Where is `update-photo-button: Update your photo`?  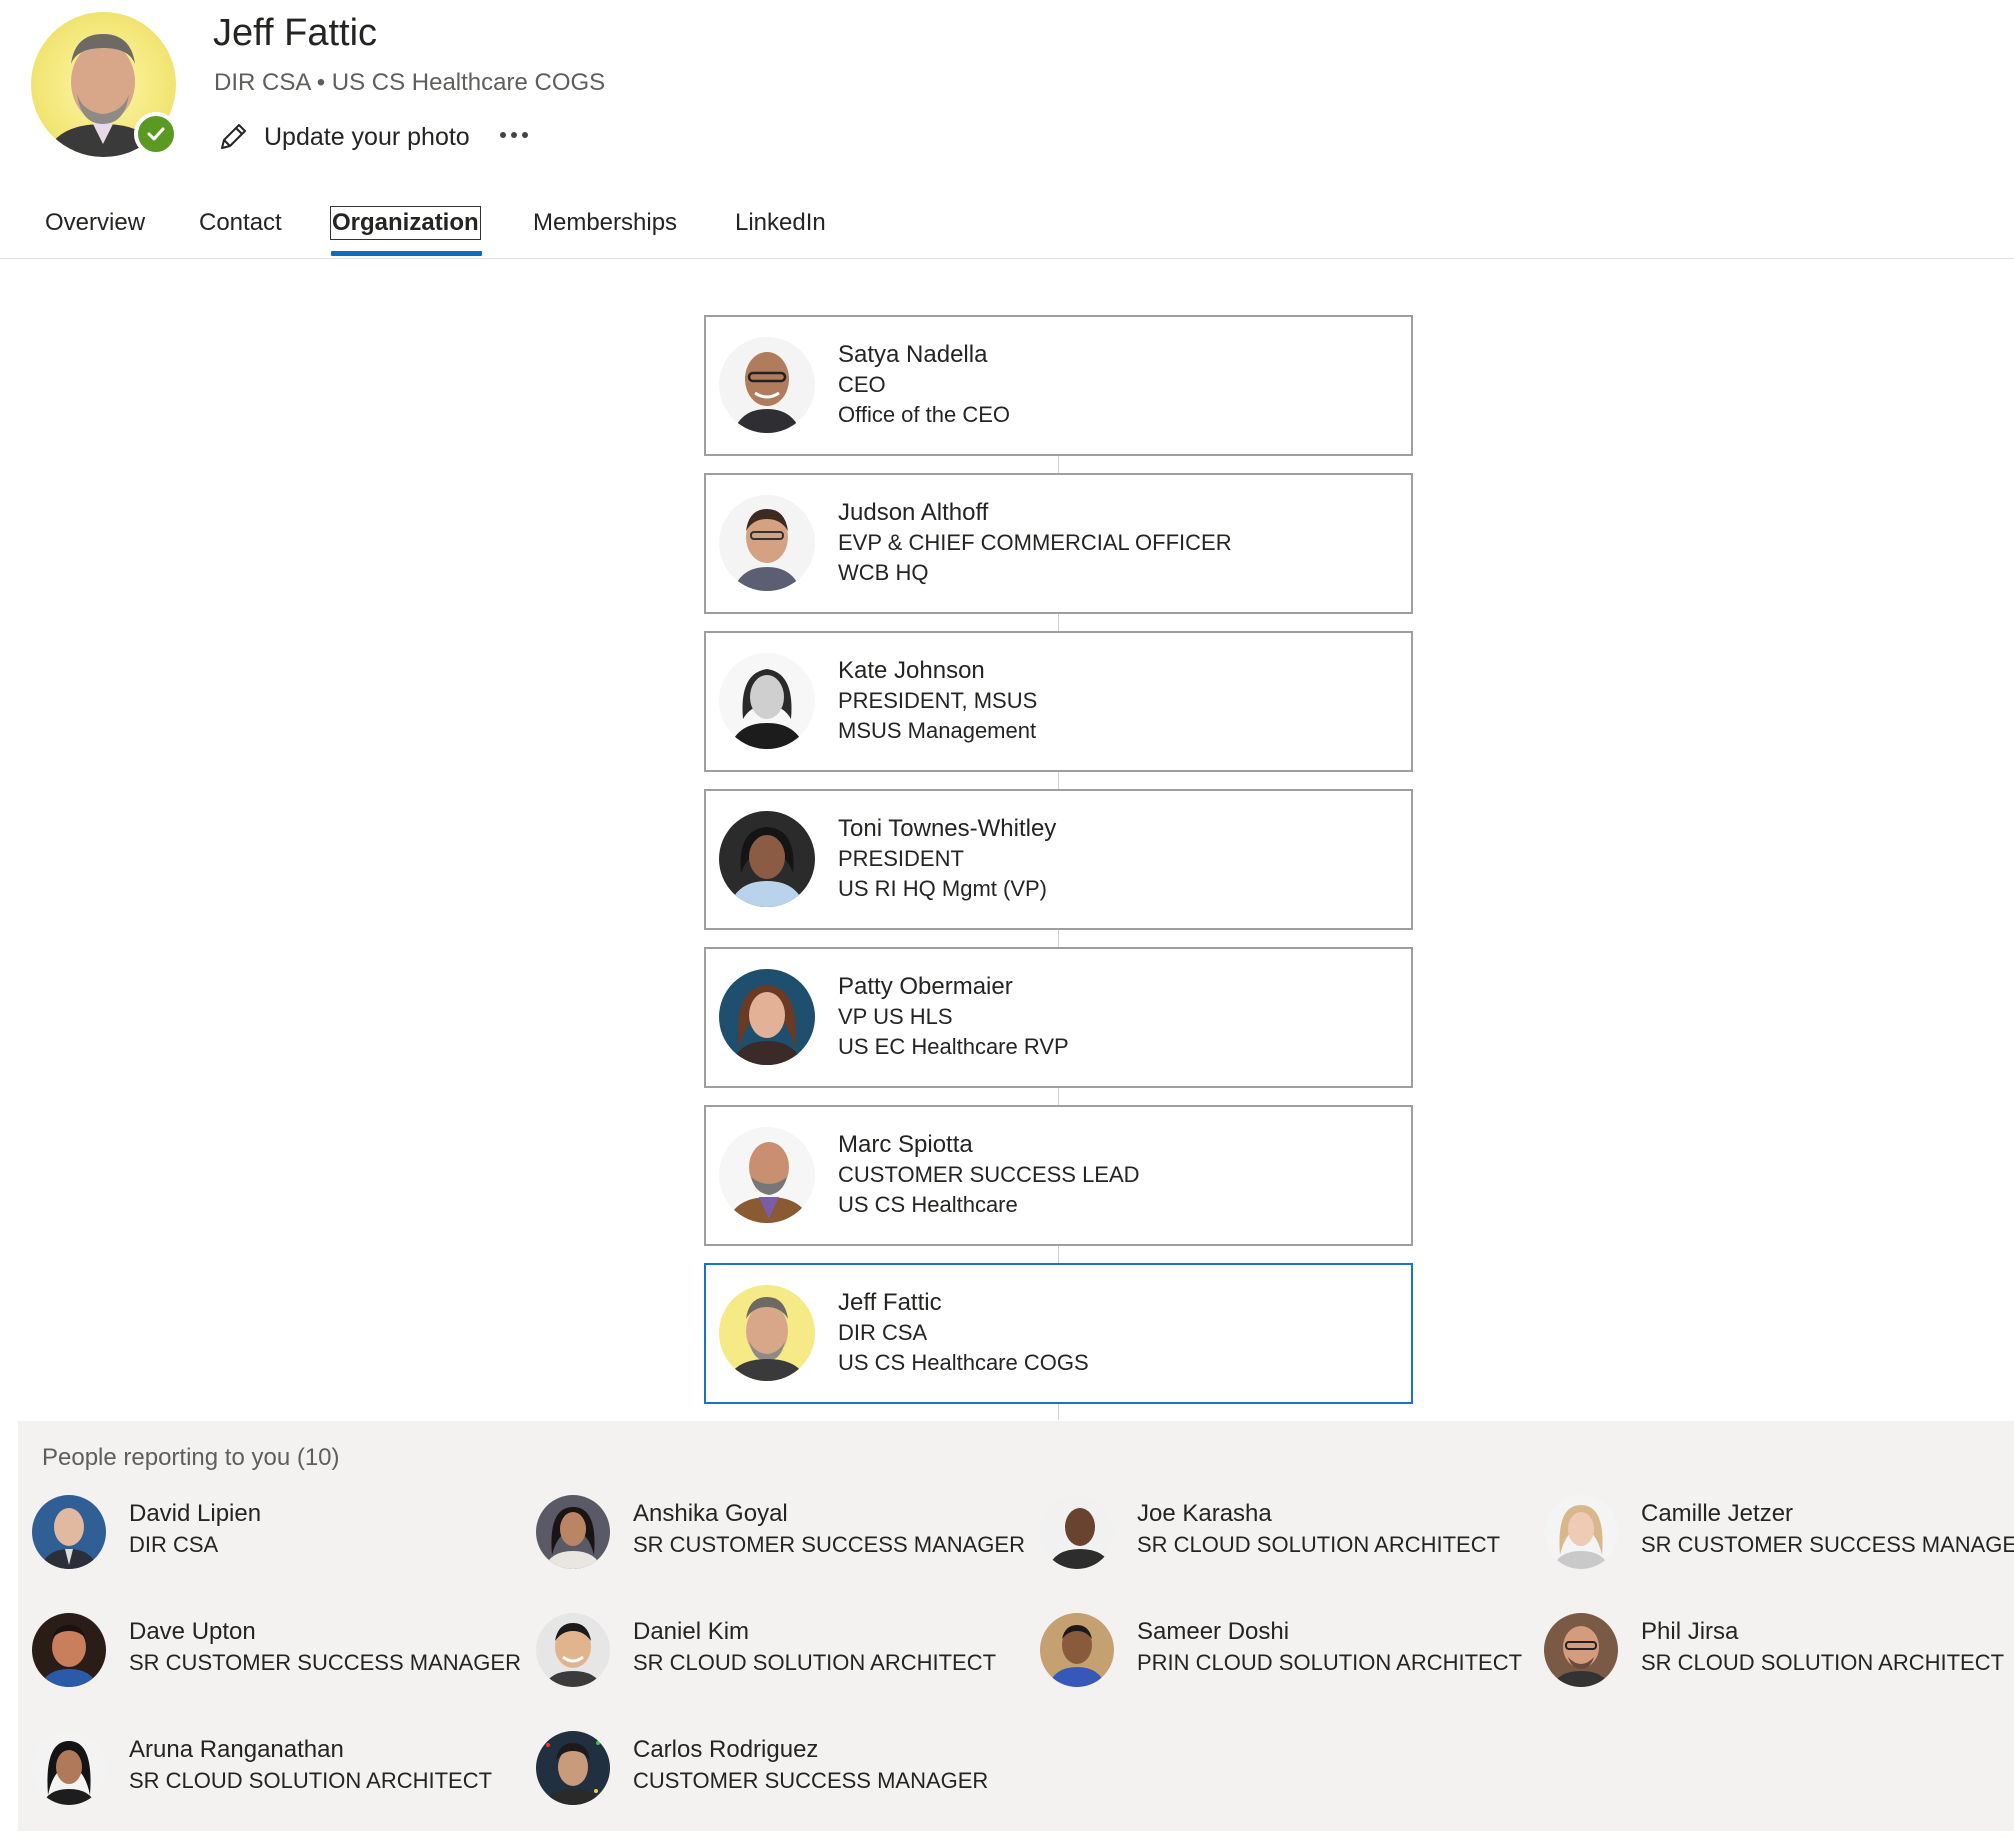
update-photo-button: Update your photo is located at coordinates (343, 137).